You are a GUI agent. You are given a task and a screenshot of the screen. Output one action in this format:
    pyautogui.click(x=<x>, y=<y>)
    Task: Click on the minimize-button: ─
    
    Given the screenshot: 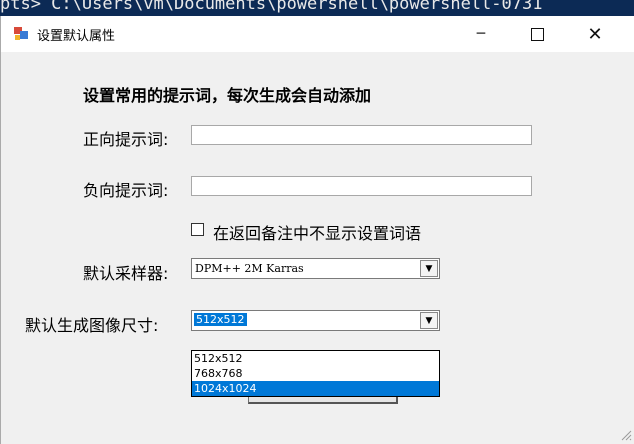 What is the action you would take?
    pyautogui.click(x=481, y=34)
    